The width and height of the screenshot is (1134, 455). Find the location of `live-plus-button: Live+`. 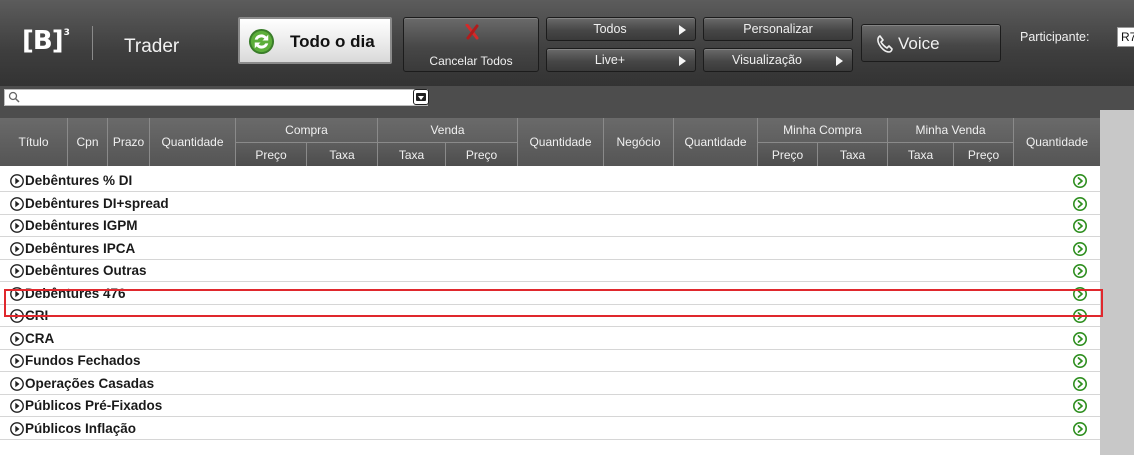

live-plus-button: Live+ is located at coordinates (621, 60).